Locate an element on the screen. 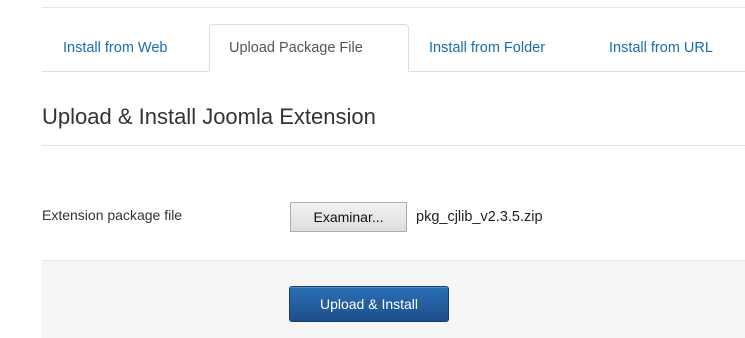  tab-install-from-url: Install from URL is located at coordinates (661, 47).